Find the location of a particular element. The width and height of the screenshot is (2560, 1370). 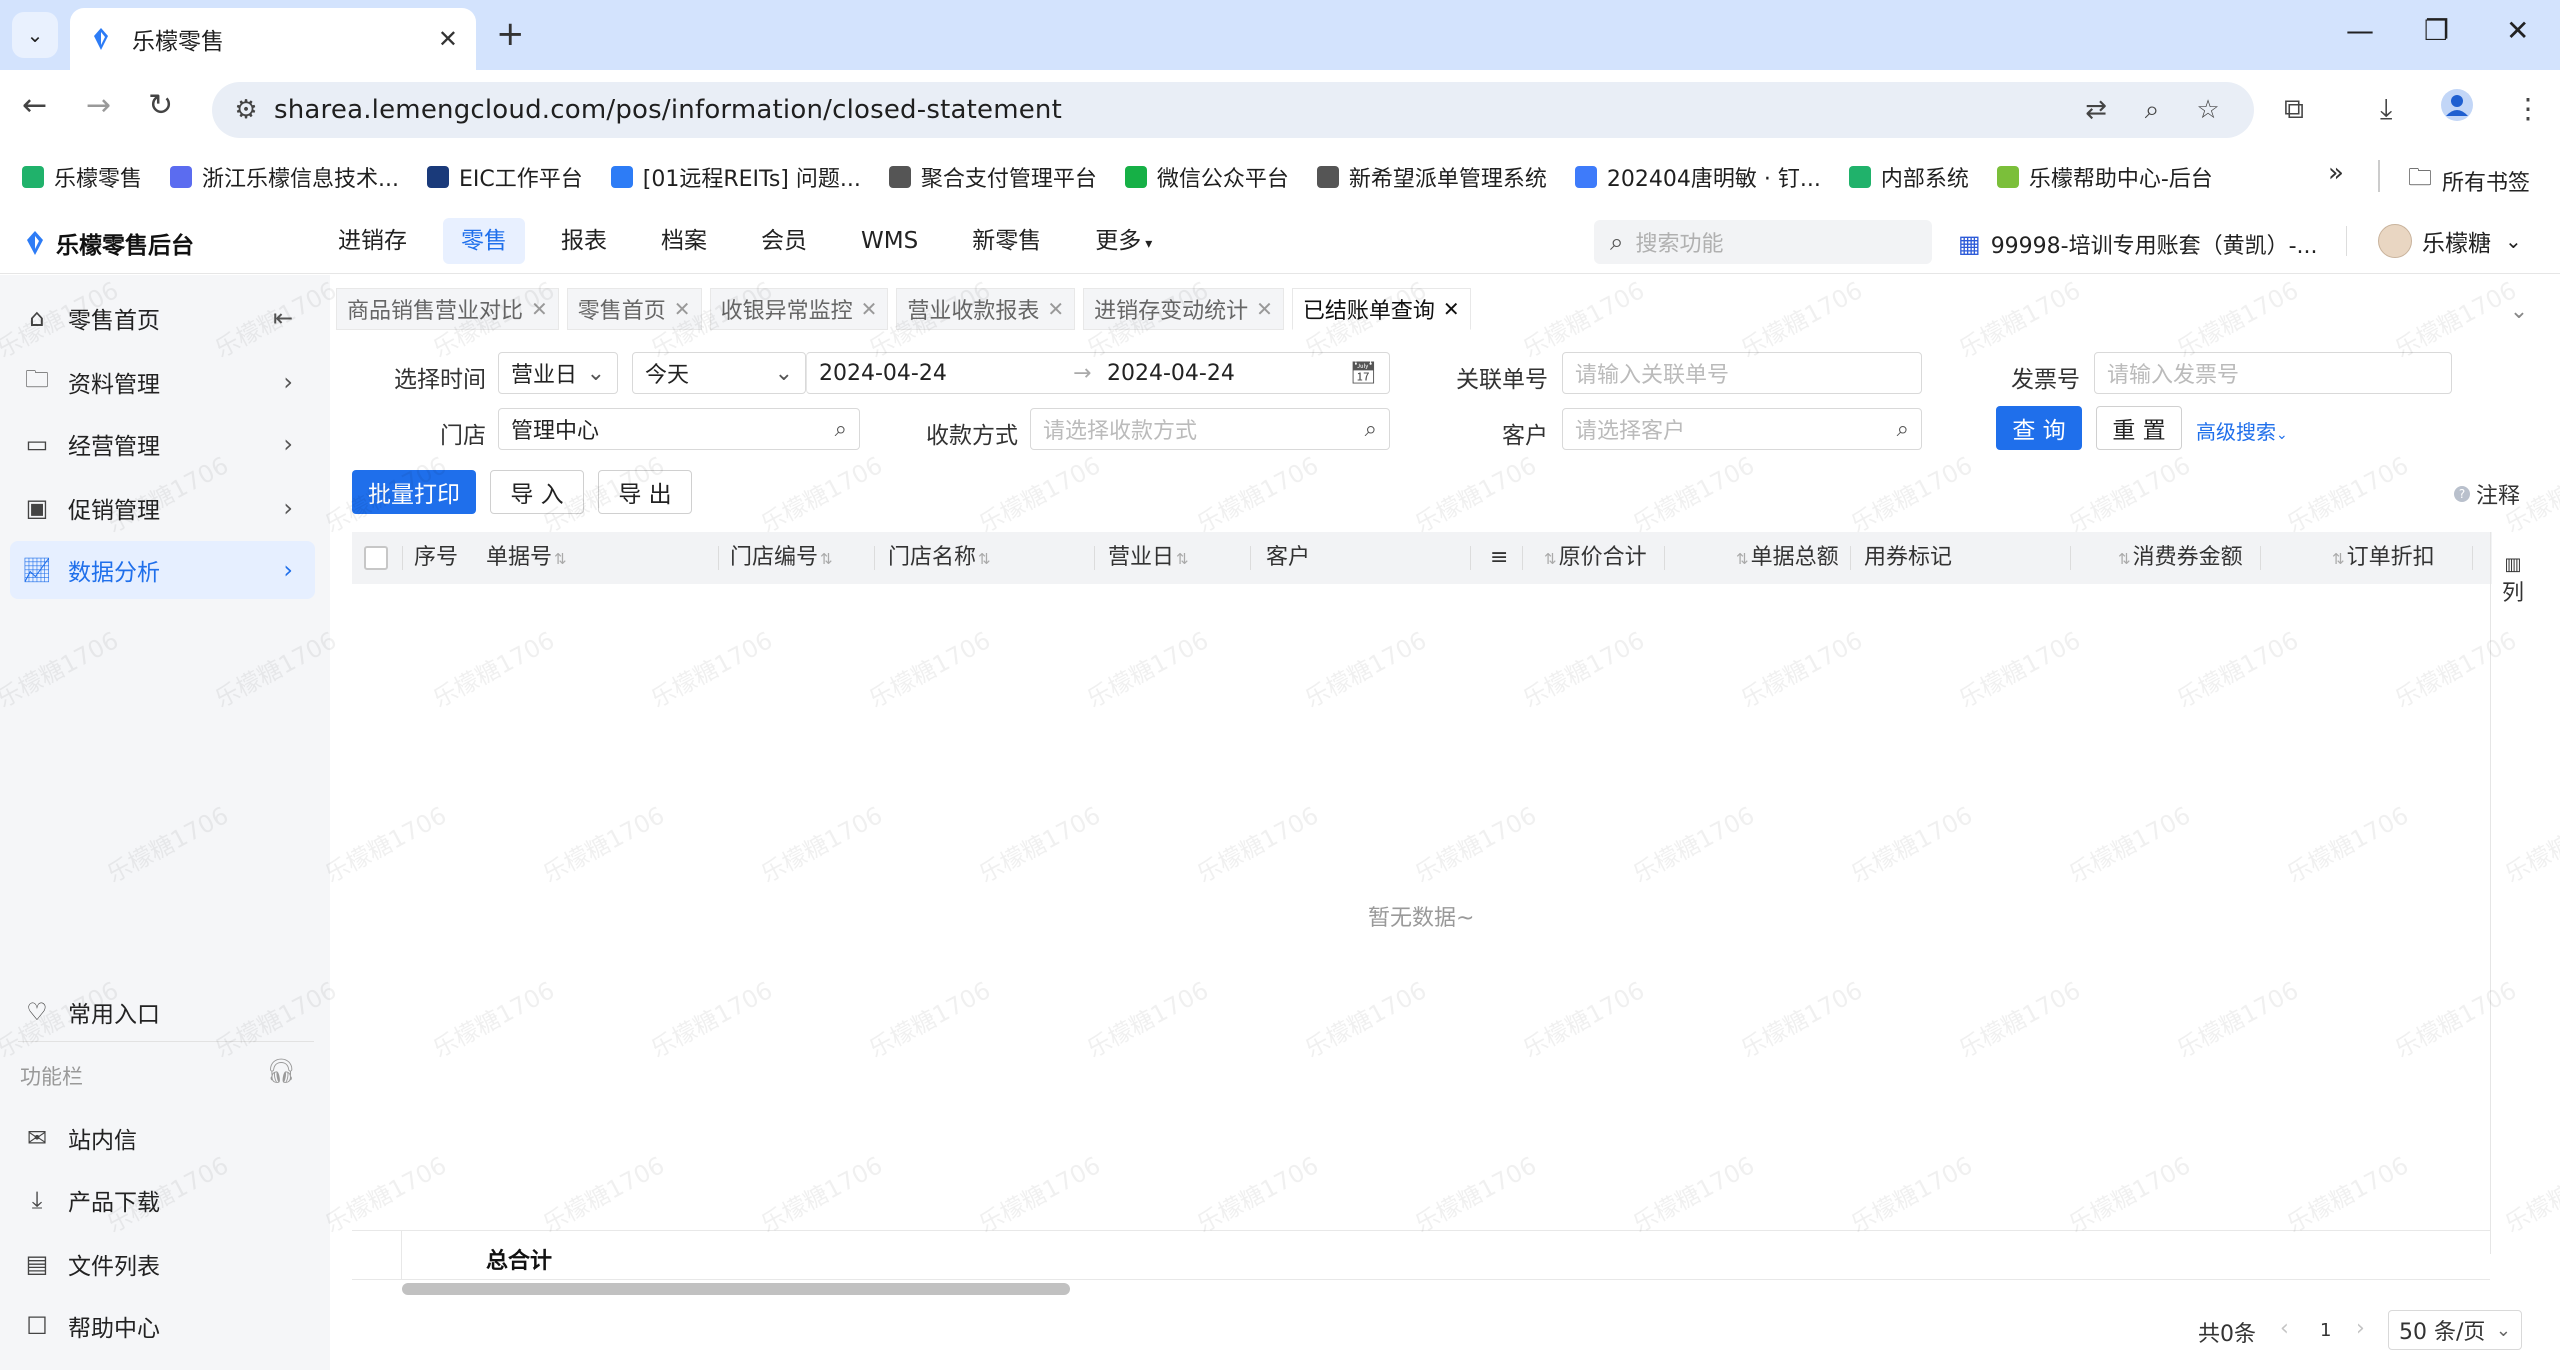

sidebar-item-files: ▤ 文件列表 is located at coordinates (162, 1264).